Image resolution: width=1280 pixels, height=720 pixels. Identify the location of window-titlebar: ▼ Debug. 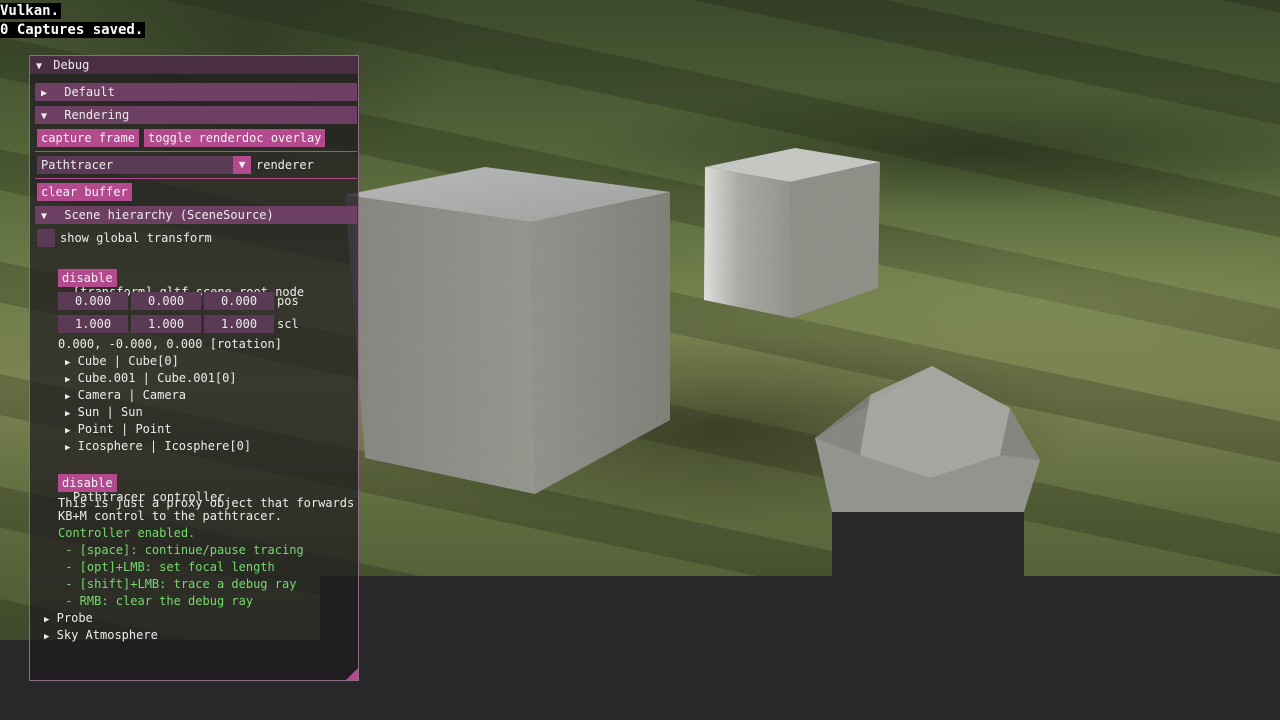
(194, 65).